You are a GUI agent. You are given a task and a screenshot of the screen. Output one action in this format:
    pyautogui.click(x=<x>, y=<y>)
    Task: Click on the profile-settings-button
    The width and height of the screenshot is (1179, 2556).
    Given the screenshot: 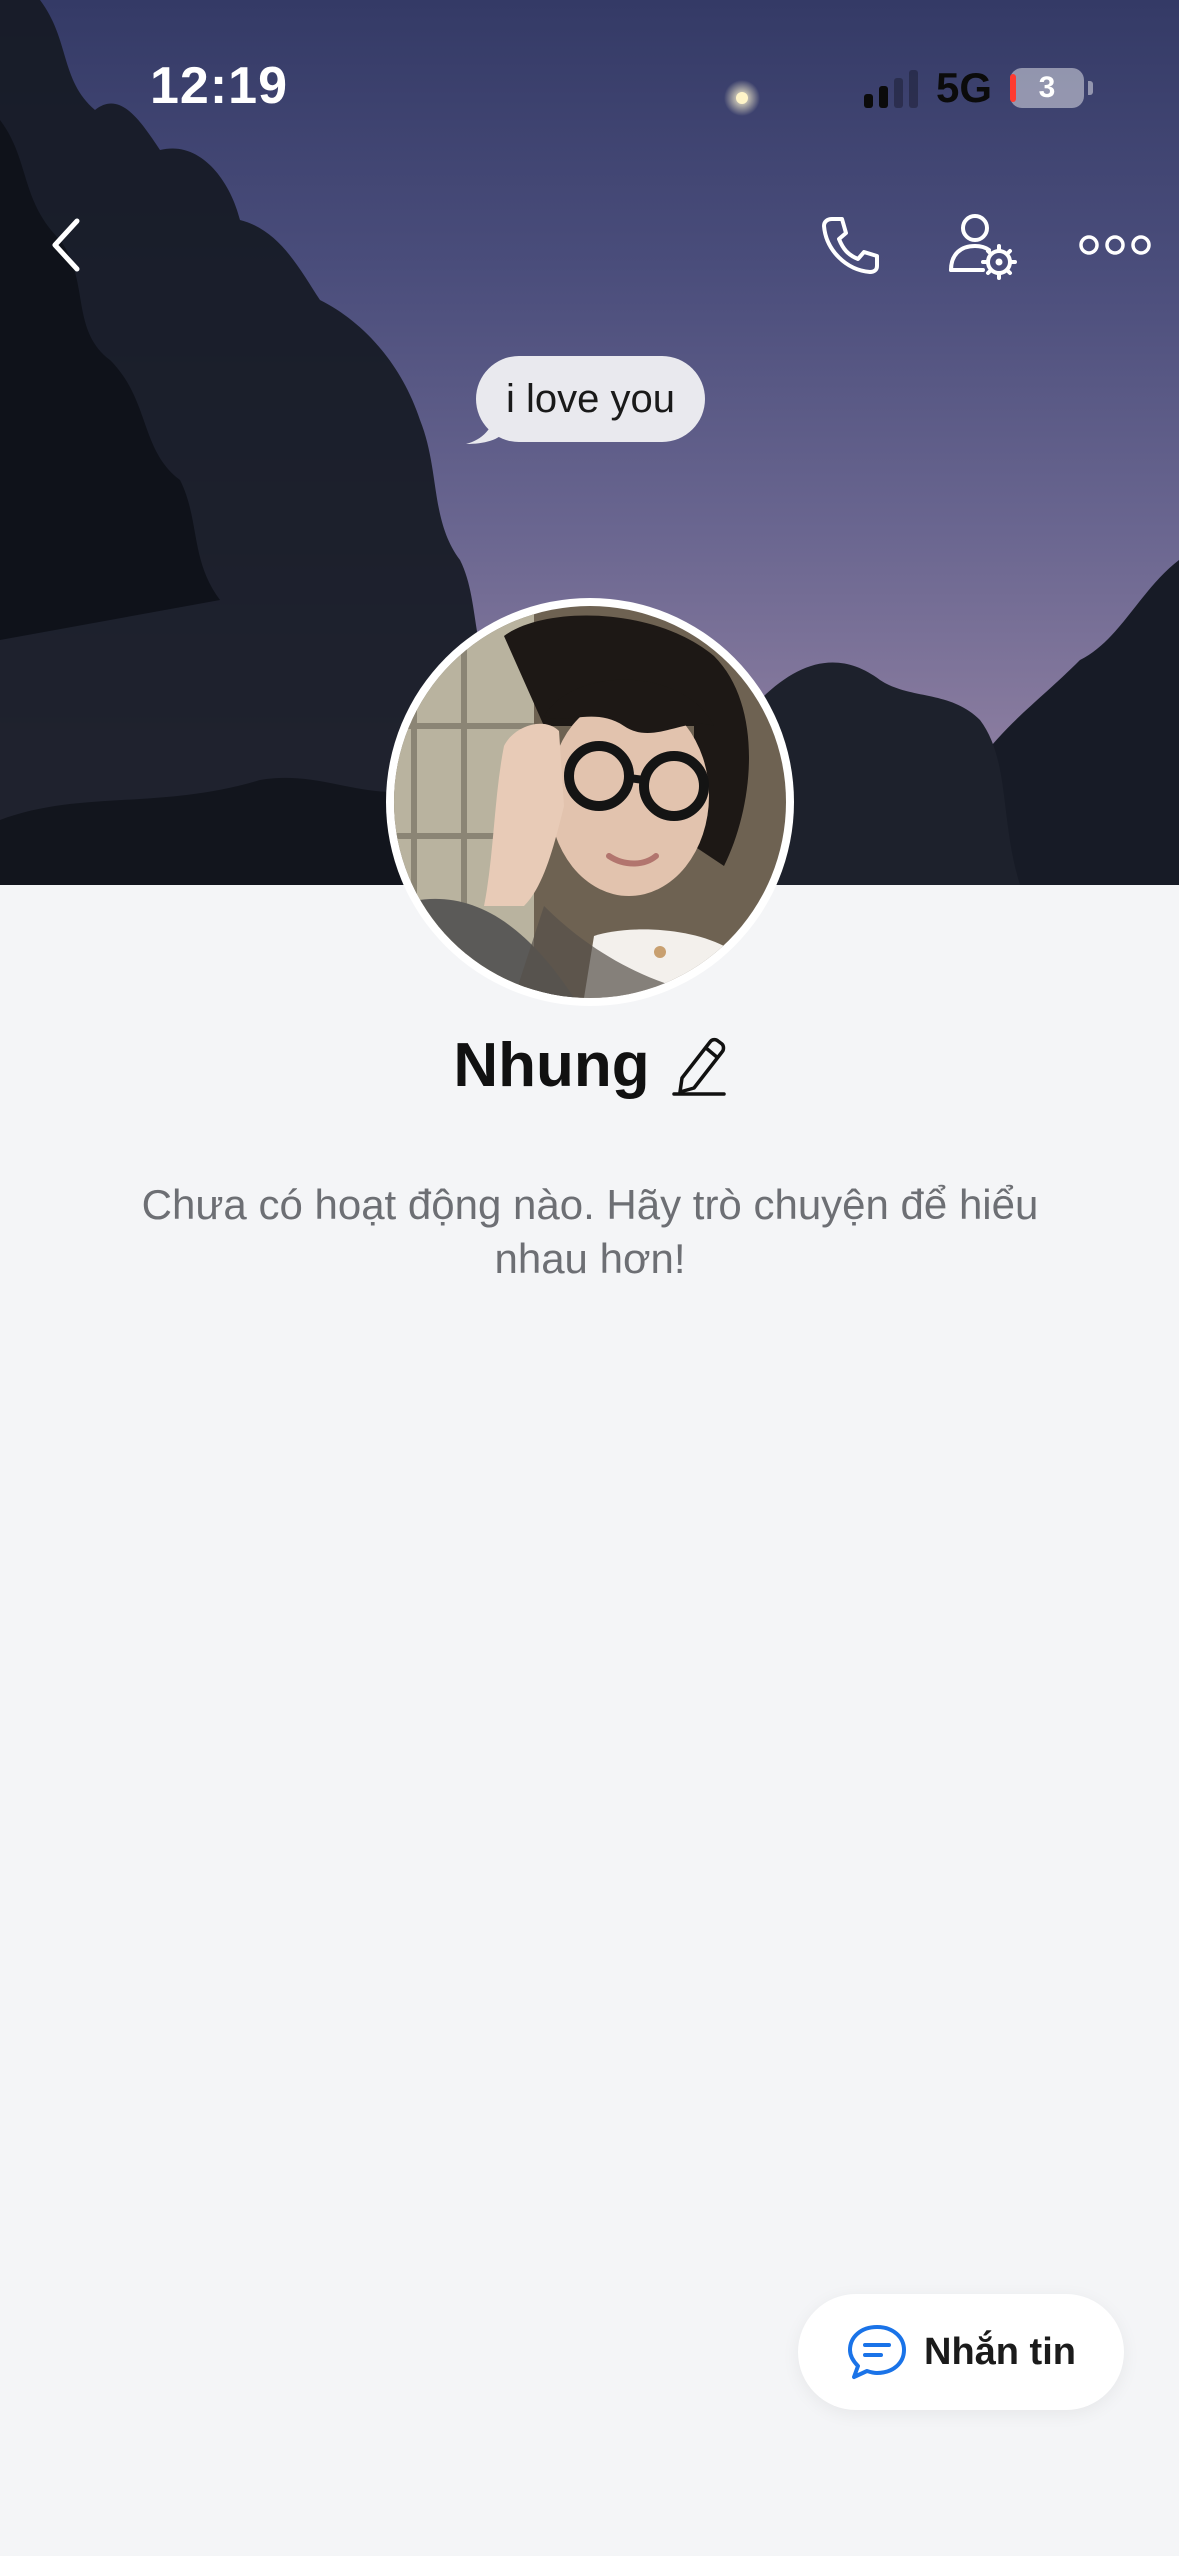 What is the action you would take?
    pyautogui.click(x=982, y=245)
    